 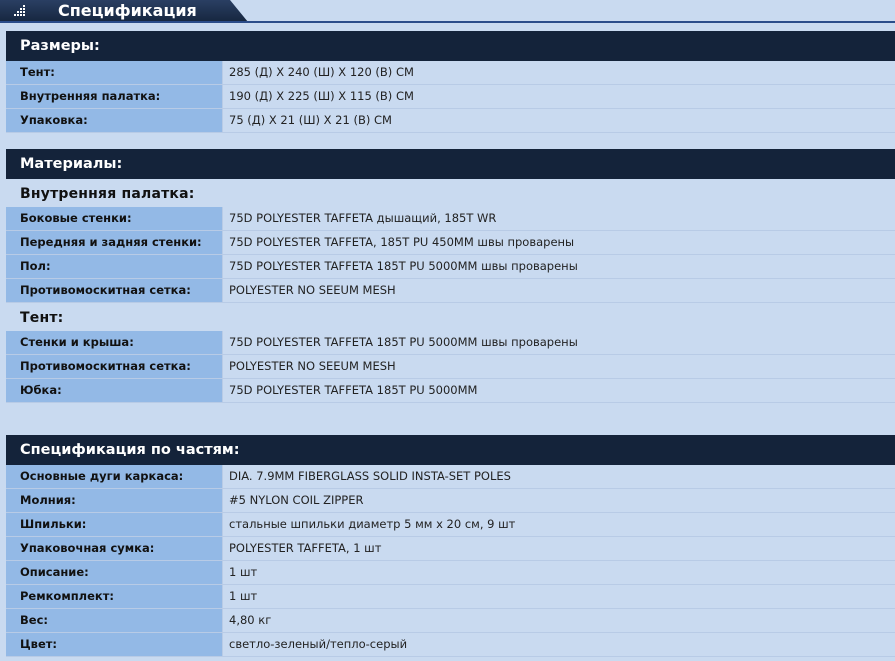 I want to click on row-value: POLYESTER TAFFETA, 1 шт, so click(x=558, y=548).